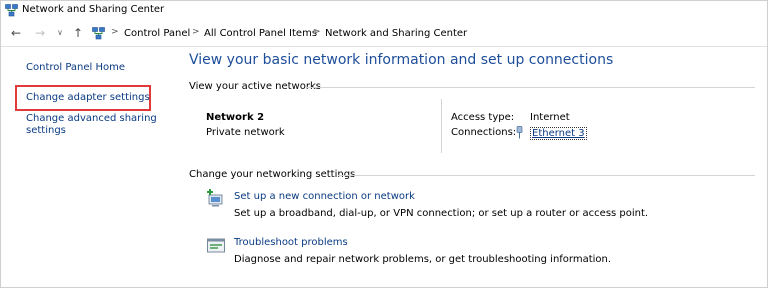  What do you see at coordinates (40, 33) in the screenshot?
I see `arrow-right-icon: →` at bounding box center [40, 33].